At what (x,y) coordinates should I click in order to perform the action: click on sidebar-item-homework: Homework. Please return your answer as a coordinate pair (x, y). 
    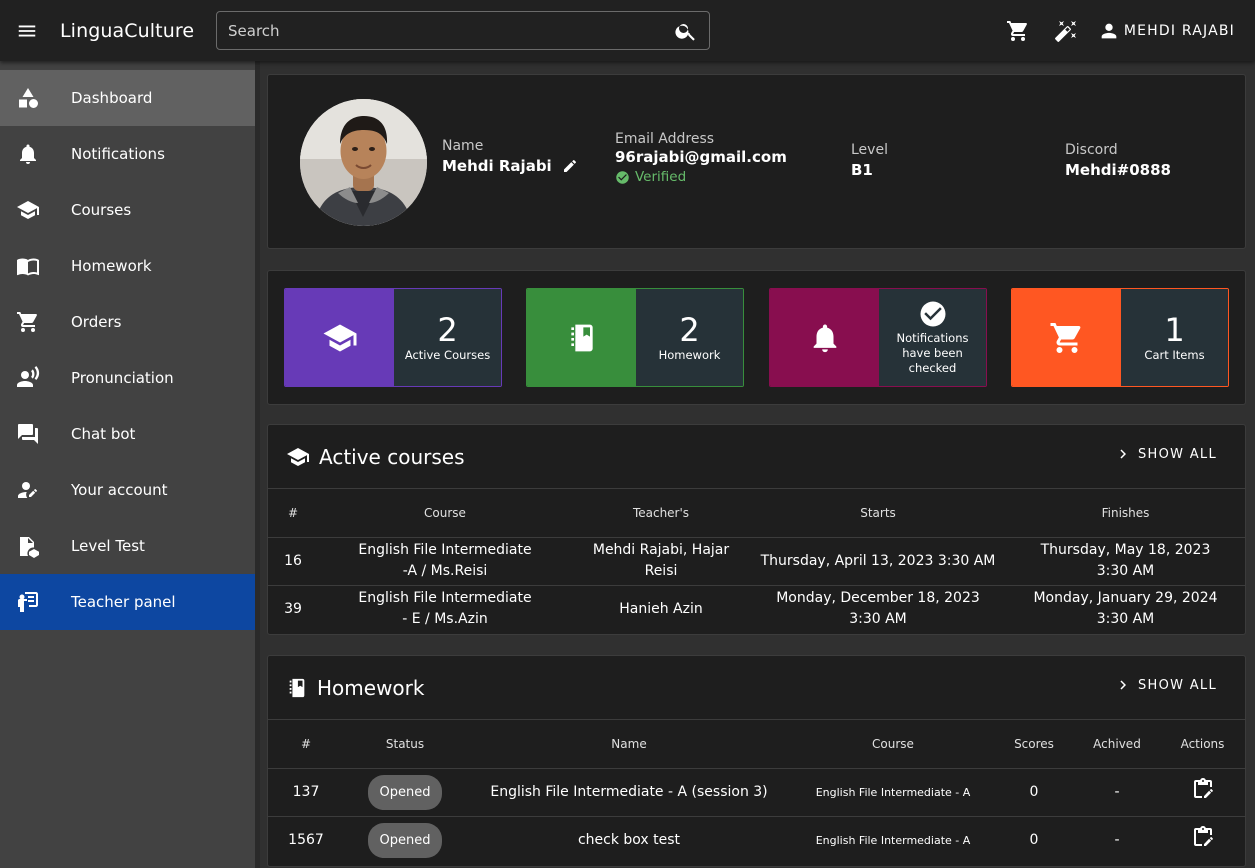
    Looking at the image, I should click on (127, 266).